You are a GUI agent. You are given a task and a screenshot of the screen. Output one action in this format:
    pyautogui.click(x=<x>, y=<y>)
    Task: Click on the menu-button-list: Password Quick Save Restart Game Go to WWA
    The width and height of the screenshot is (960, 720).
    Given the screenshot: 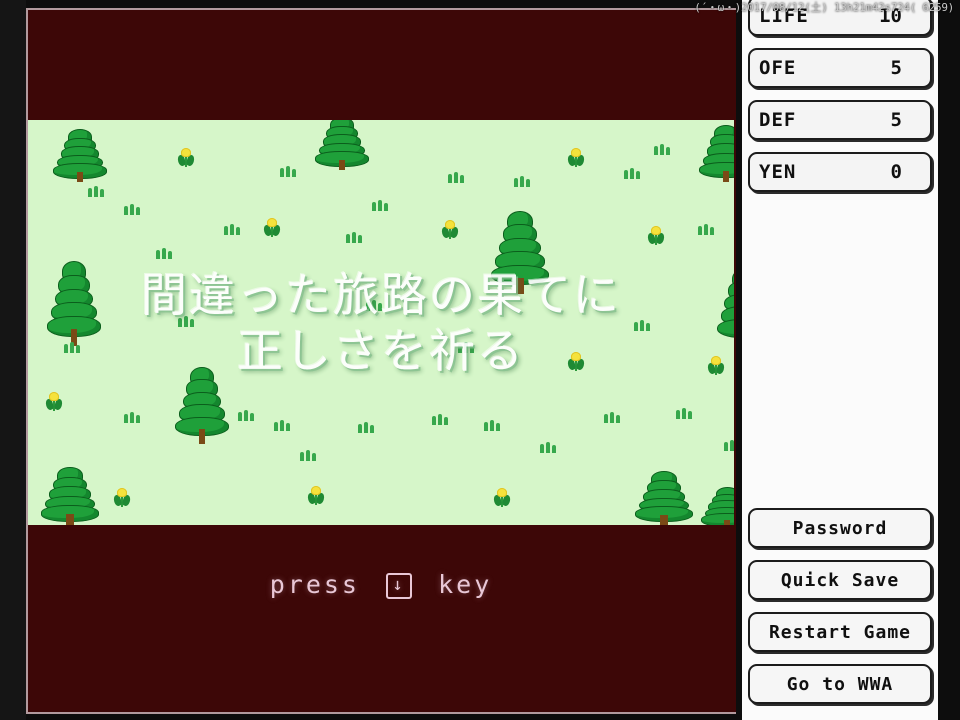 What is the action you would take?
    pyautogui.click(x=840, y=612)
    